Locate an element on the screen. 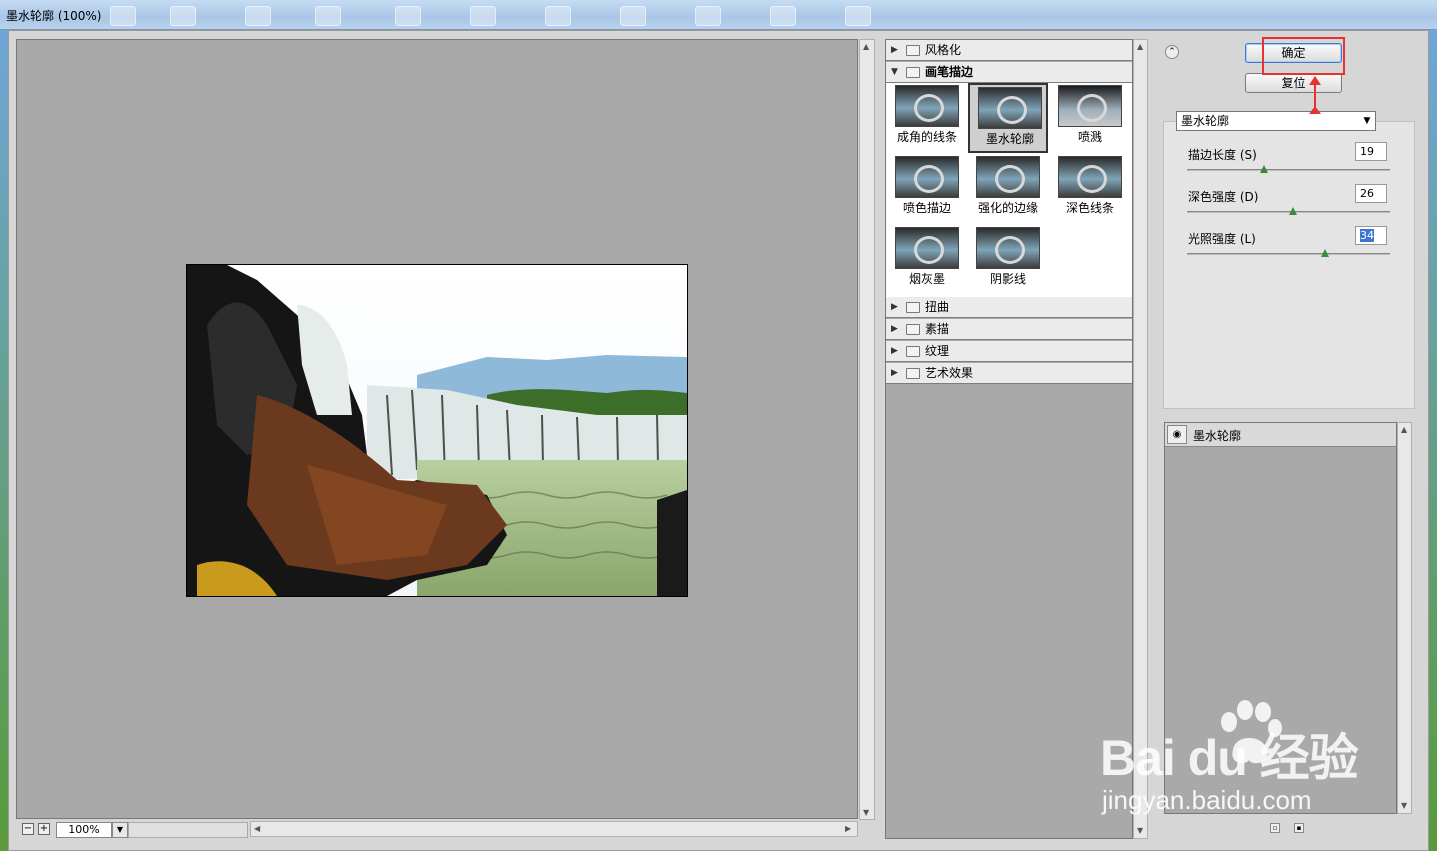 This screenshot has height=851, width=1437. thumb-sumi-e: 烟灰墨 is located at coordinates (927, 260).